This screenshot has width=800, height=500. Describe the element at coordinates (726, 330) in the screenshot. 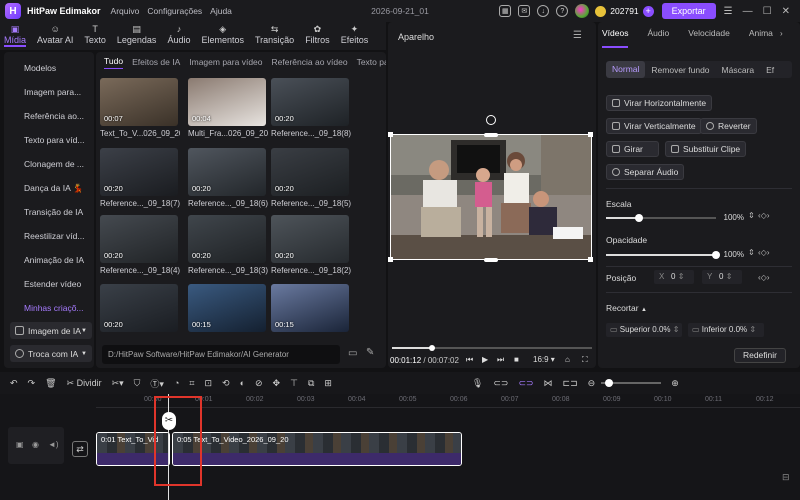

I see `crop-bottom-input: ▭ Inferior 0.0% ⇕` at that location.